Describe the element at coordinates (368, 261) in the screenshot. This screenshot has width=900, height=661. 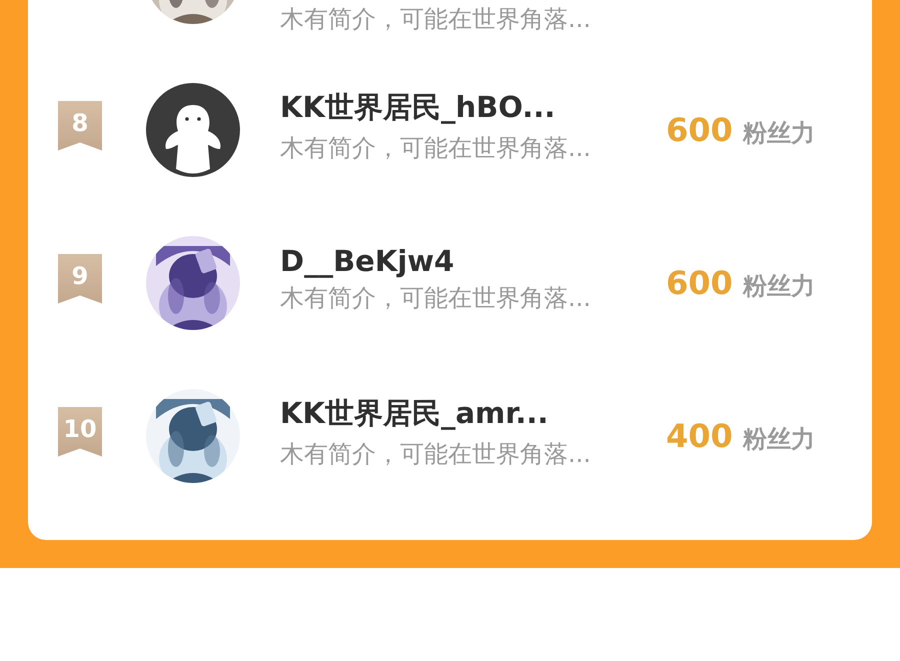
I see `user-name: D__BeKjw4` at that location.